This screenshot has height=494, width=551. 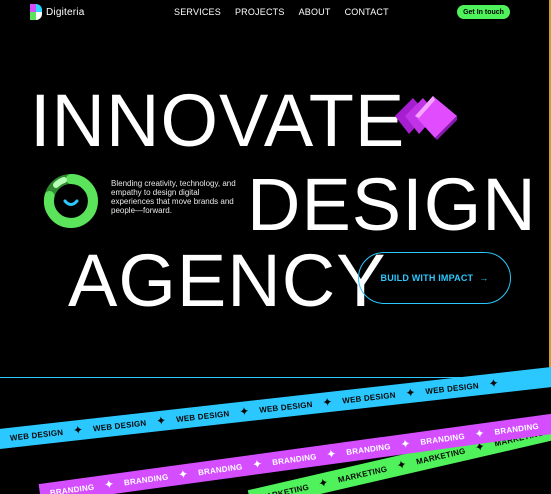 What do you see at coordinates (218, 120) in the screenshot?
I see `hero-title-line-1: INNOVATE` at bounding box center [218, 120].